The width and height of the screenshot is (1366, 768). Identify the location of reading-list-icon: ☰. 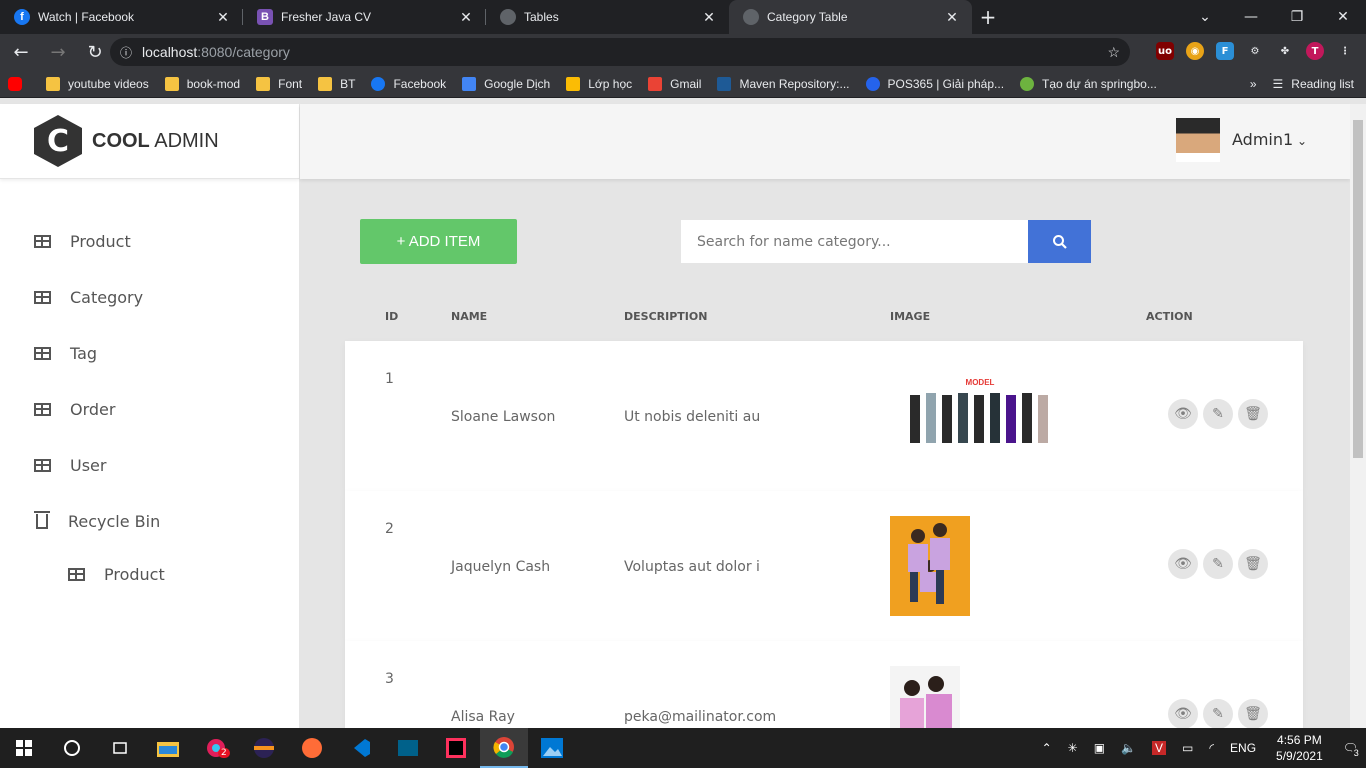
(1278, 83).